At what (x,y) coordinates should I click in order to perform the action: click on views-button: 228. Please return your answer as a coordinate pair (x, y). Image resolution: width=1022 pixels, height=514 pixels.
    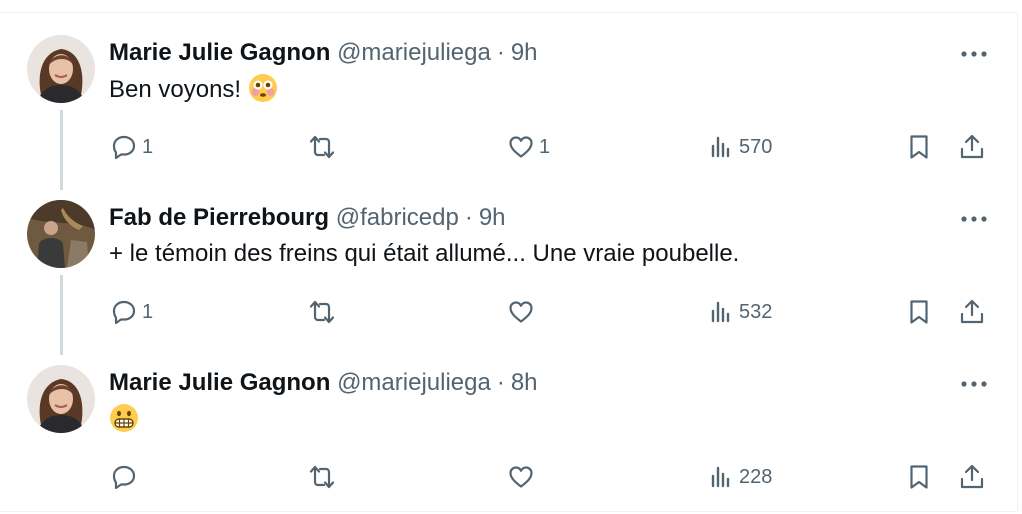
    Looking at the image, I should click on (739, 477).